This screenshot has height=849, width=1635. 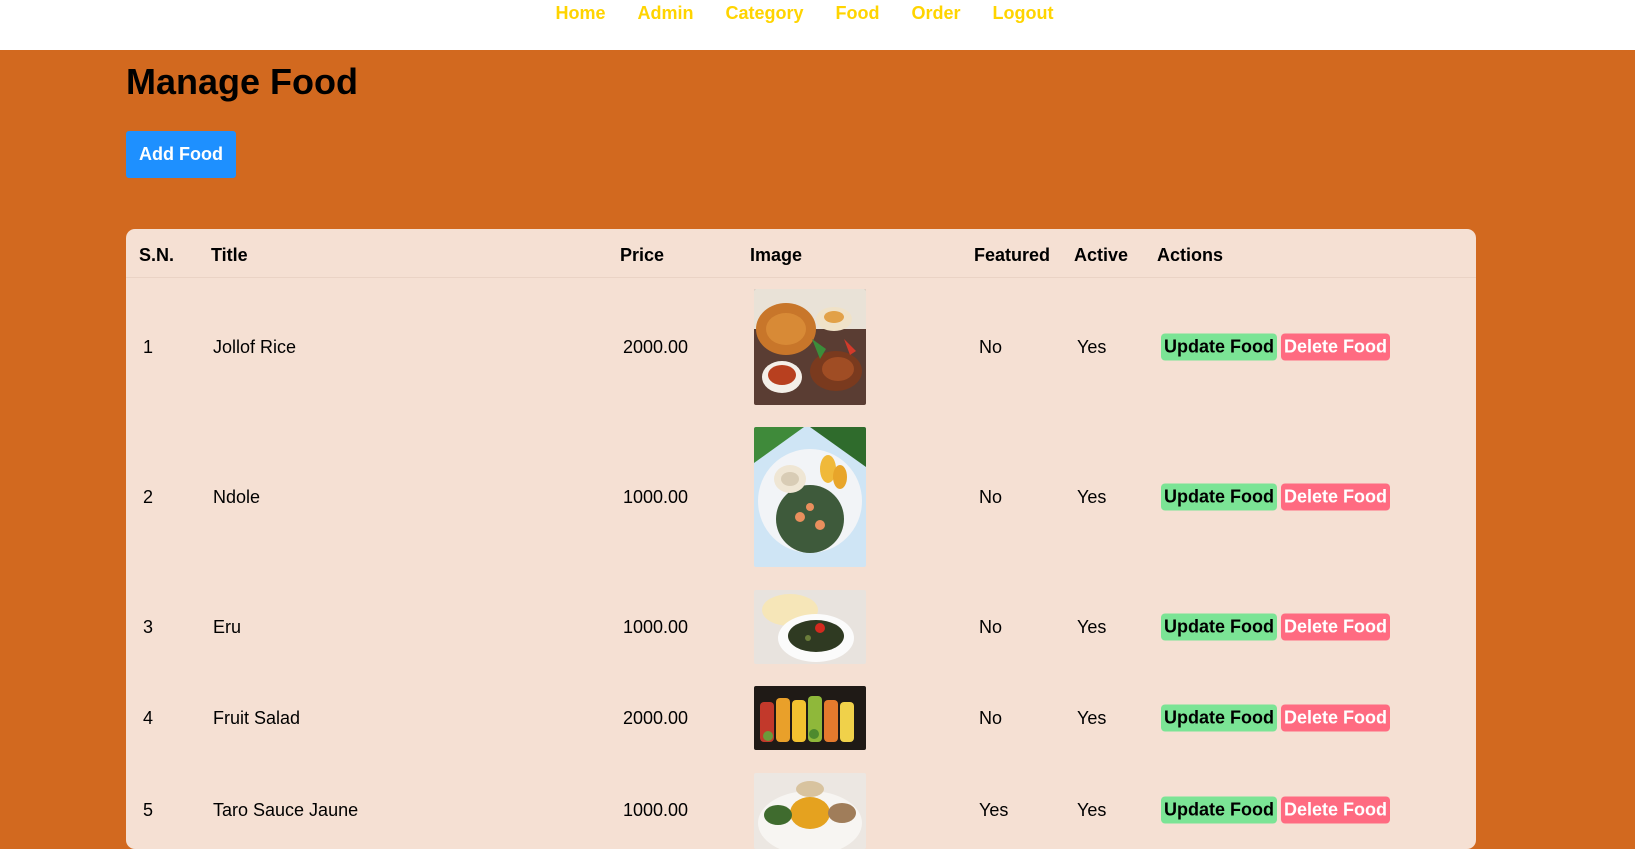 What do you see at coordinates (257, 718) in the screenshot?
I see `cell-title: Fruit Salad` at bounding box center [257, 718].